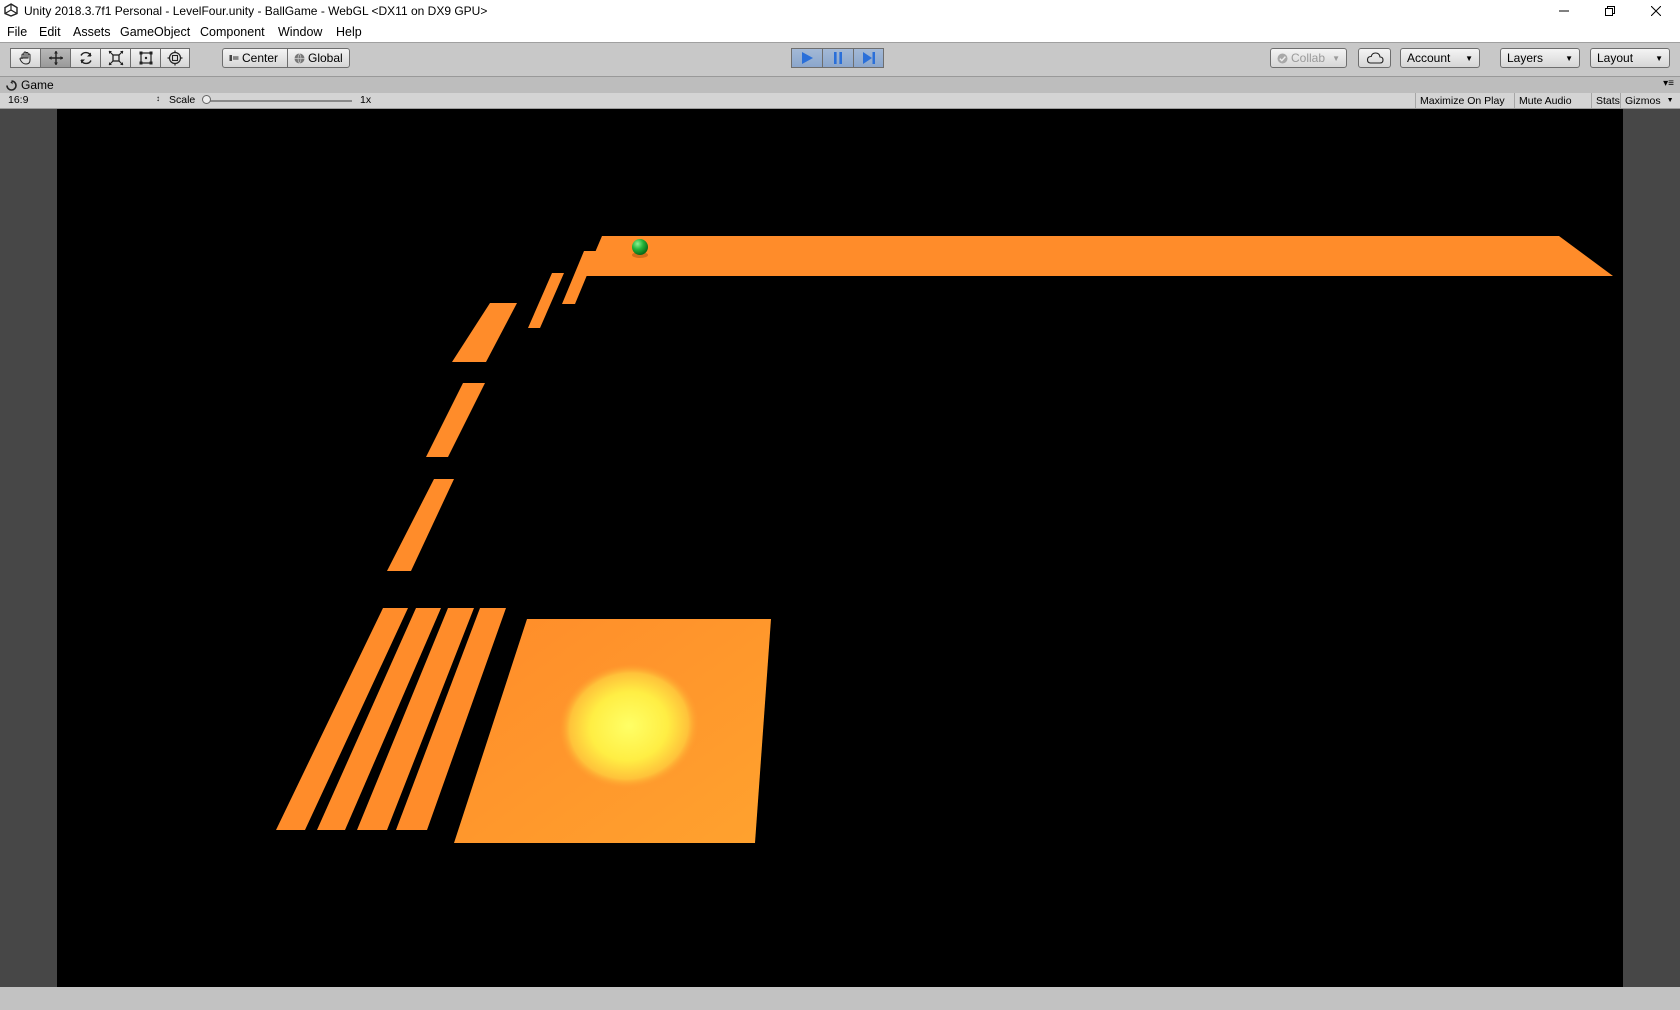 The width and height of the screenshot is (1680, 1010). I want to click on play-icon, so click(807, 58).